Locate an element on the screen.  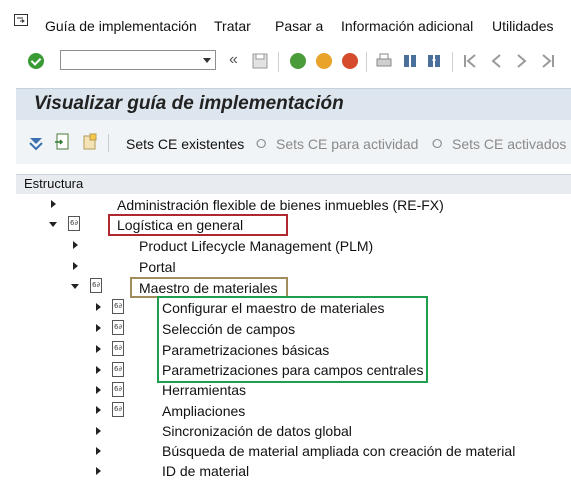
menu-guia: Guía de implementación is located at coordinates (121, 26).